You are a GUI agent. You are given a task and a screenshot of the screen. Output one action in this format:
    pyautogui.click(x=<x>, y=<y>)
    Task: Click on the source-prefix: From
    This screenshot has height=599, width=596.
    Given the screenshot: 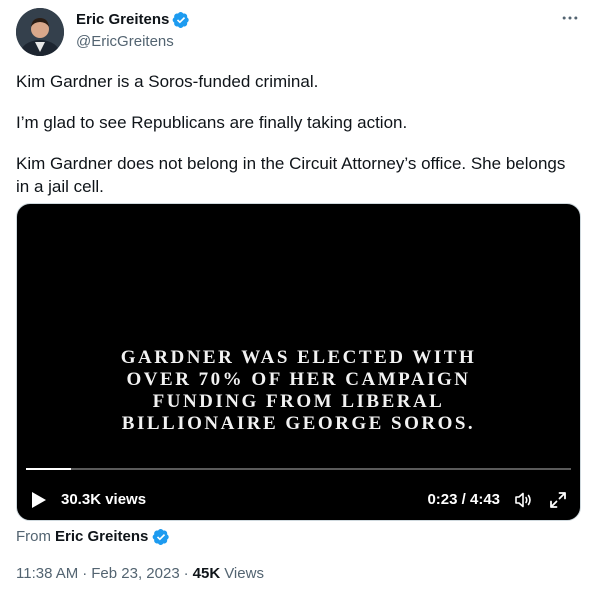 What is the action you would take?
    pyautogui.click(x=33, y=536)
    